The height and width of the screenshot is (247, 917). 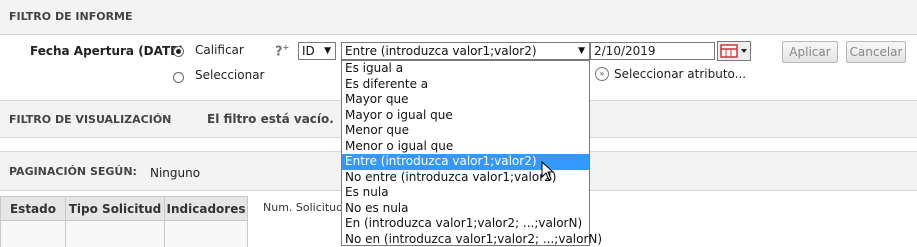 I want to click on operator-option: Es nula, so click(x=465, y=193).